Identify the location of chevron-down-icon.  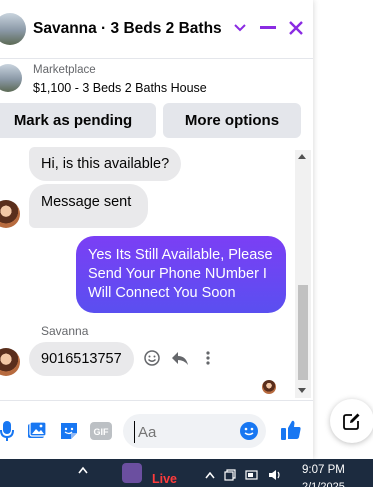
(240, 28).